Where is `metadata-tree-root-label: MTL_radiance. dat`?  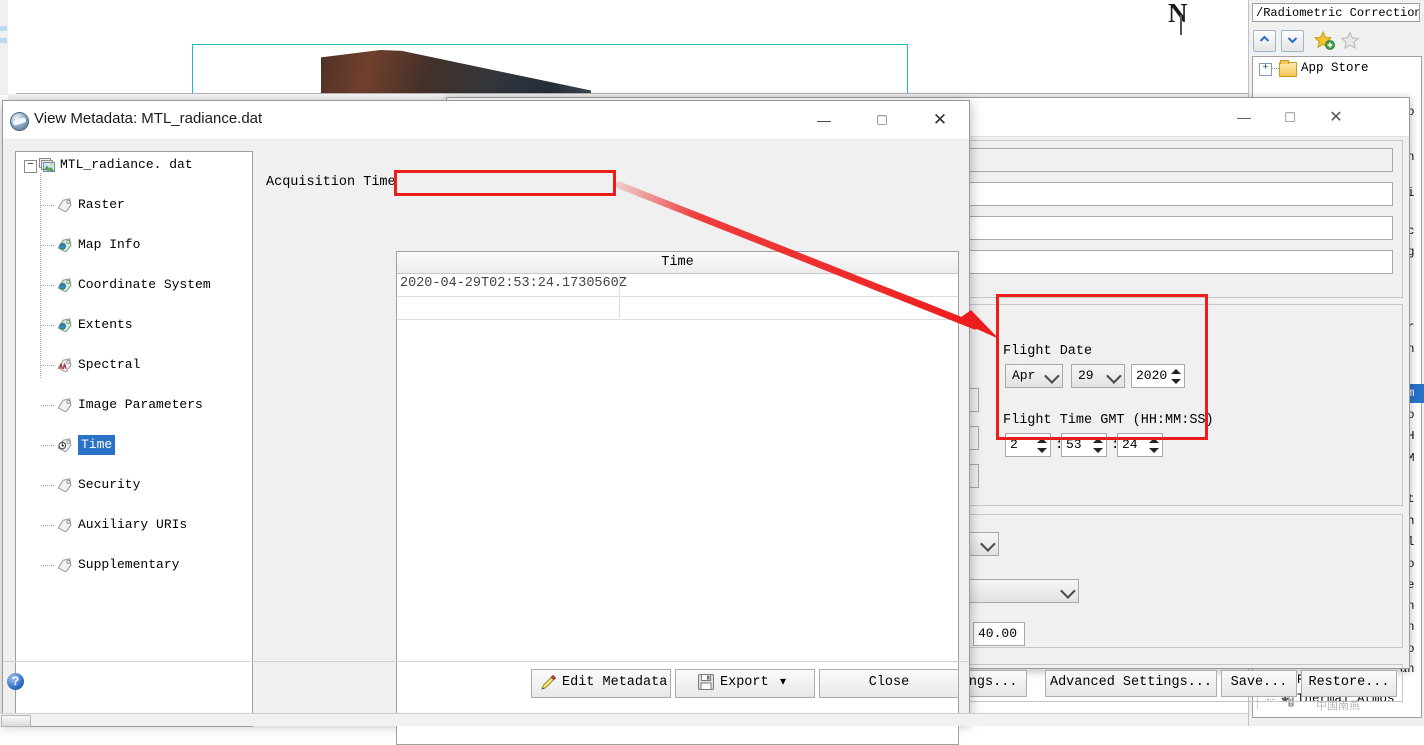 metadata-tree-root-label: MTL_radiance. dat is located at coordinates (126, 164).